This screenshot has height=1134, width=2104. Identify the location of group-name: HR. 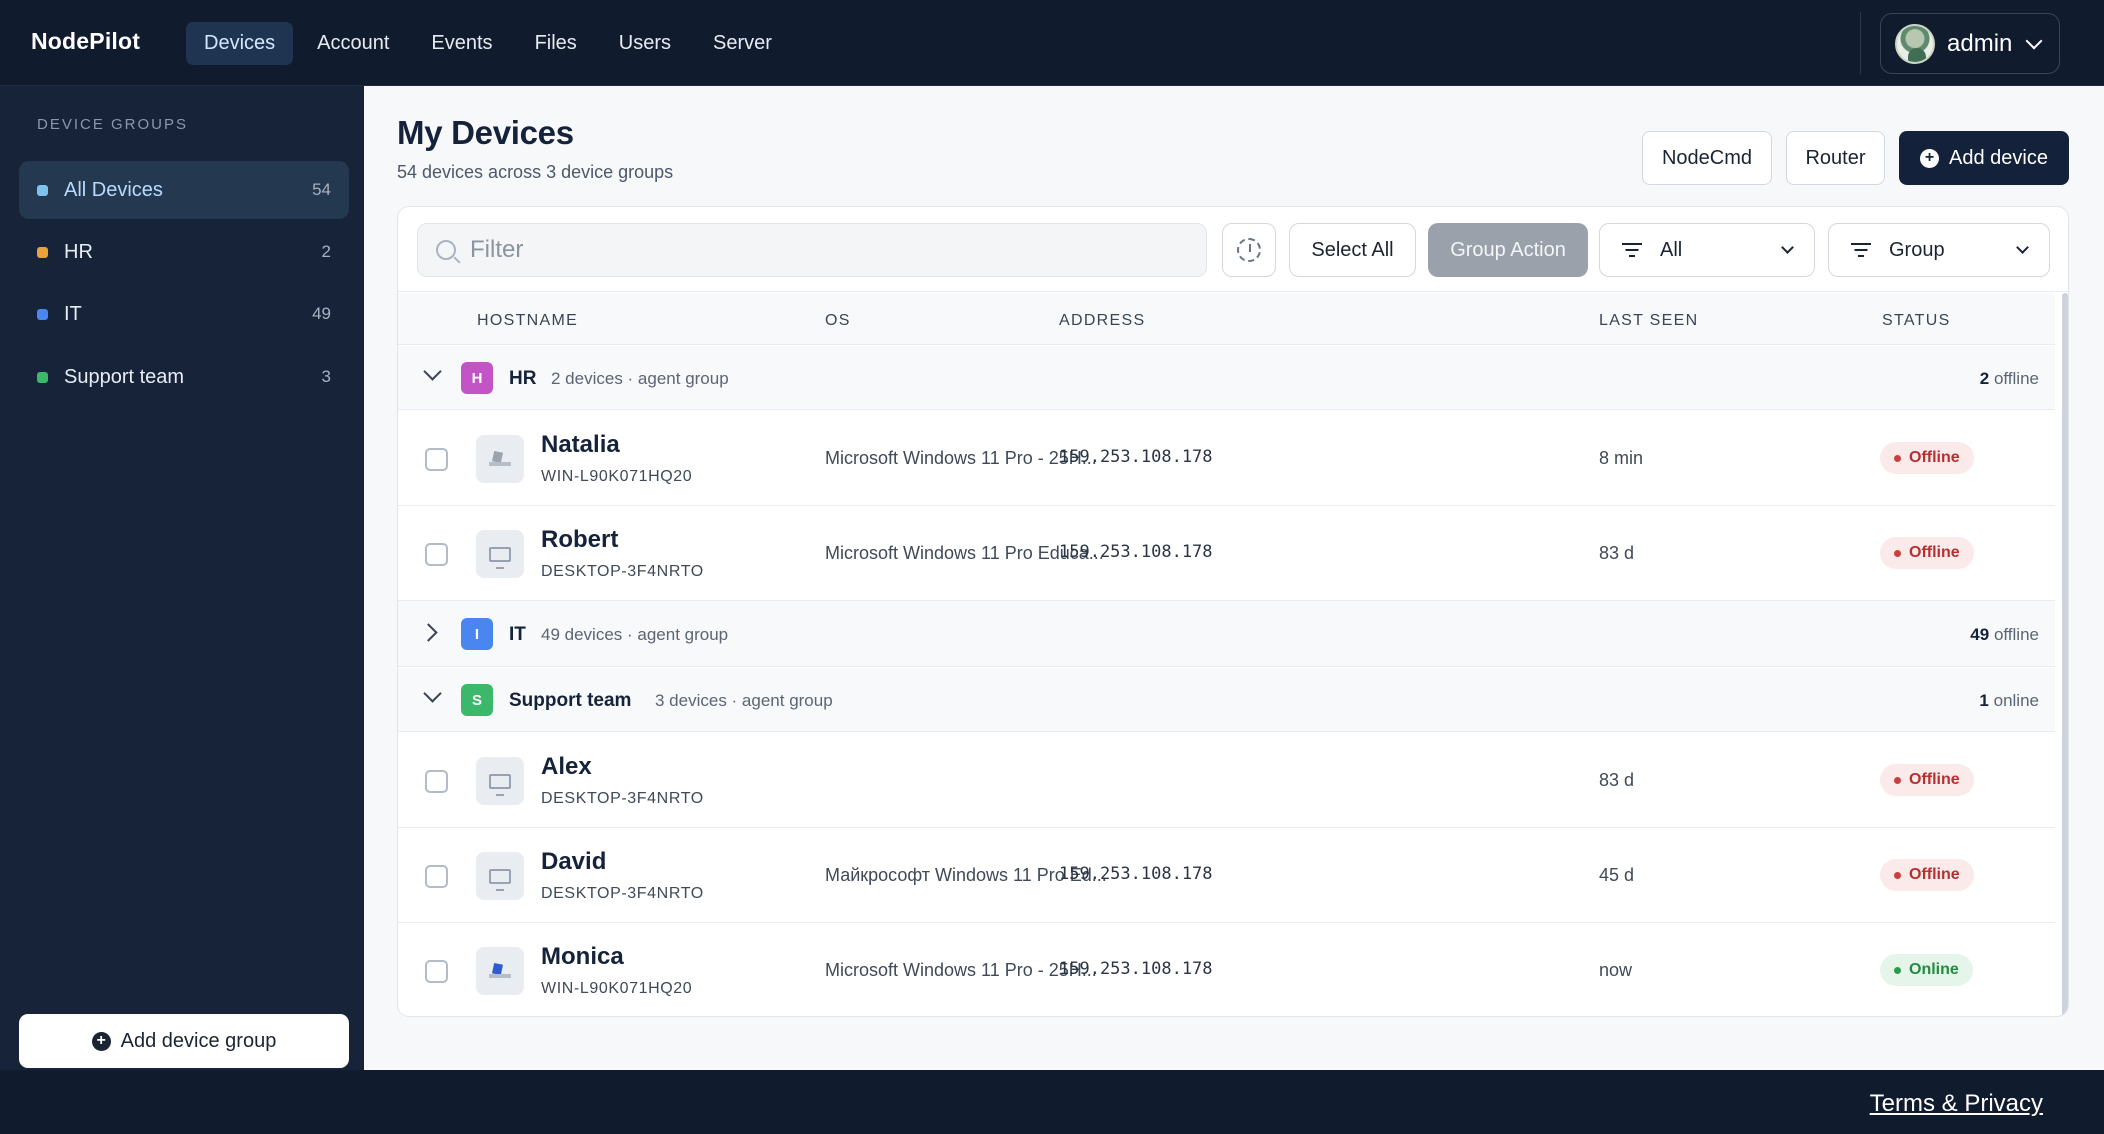
(523, 378).